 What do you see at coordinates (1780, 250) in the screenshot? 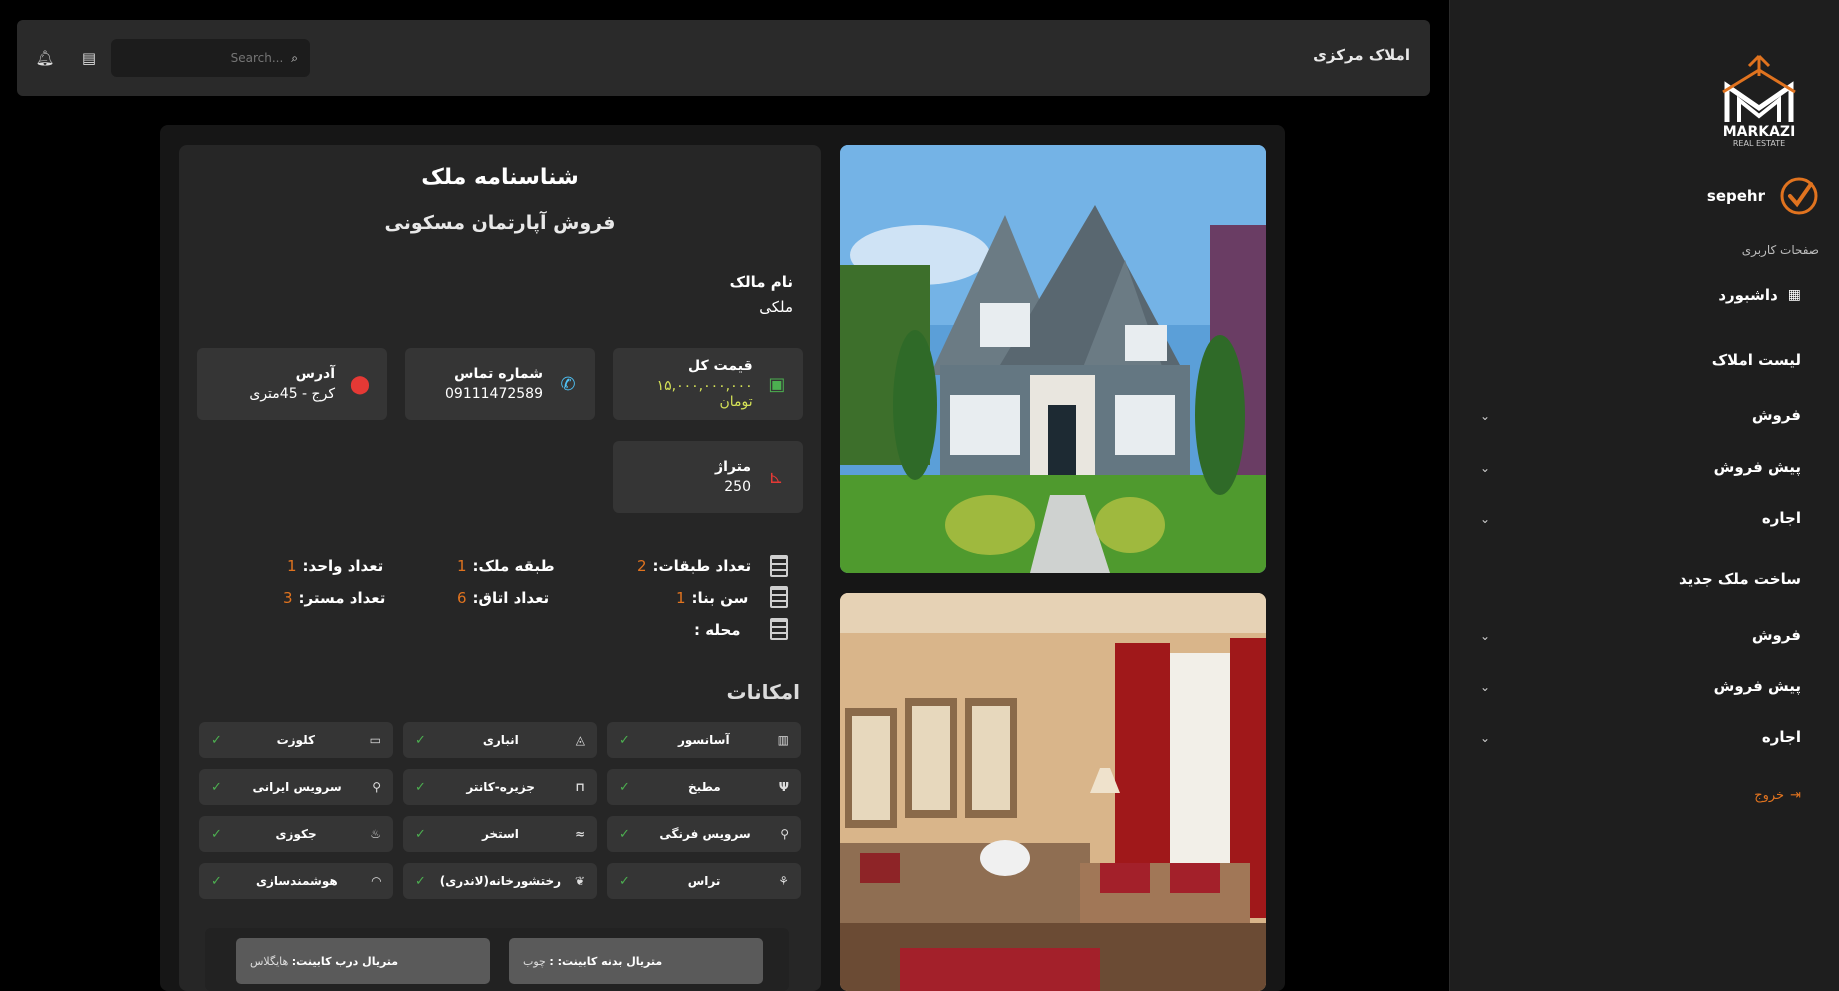
I see `section-title: صفحات کاربری` at bounding box center [1780, 250].